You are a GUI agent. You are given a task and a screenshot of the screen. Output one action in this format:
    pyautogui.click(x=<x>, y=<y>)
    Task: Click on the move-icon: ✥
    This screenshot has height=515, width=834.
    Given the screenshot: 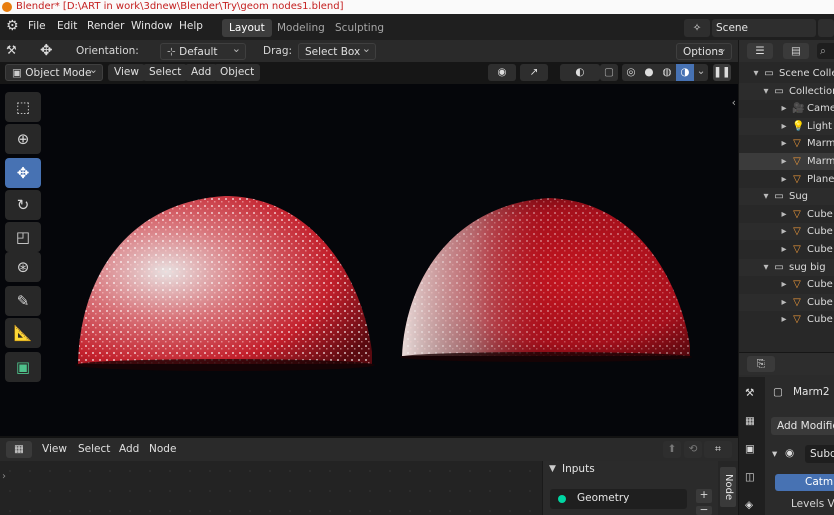 What is the action you would take?
    pyautogui.click(x=23, y=173)
    